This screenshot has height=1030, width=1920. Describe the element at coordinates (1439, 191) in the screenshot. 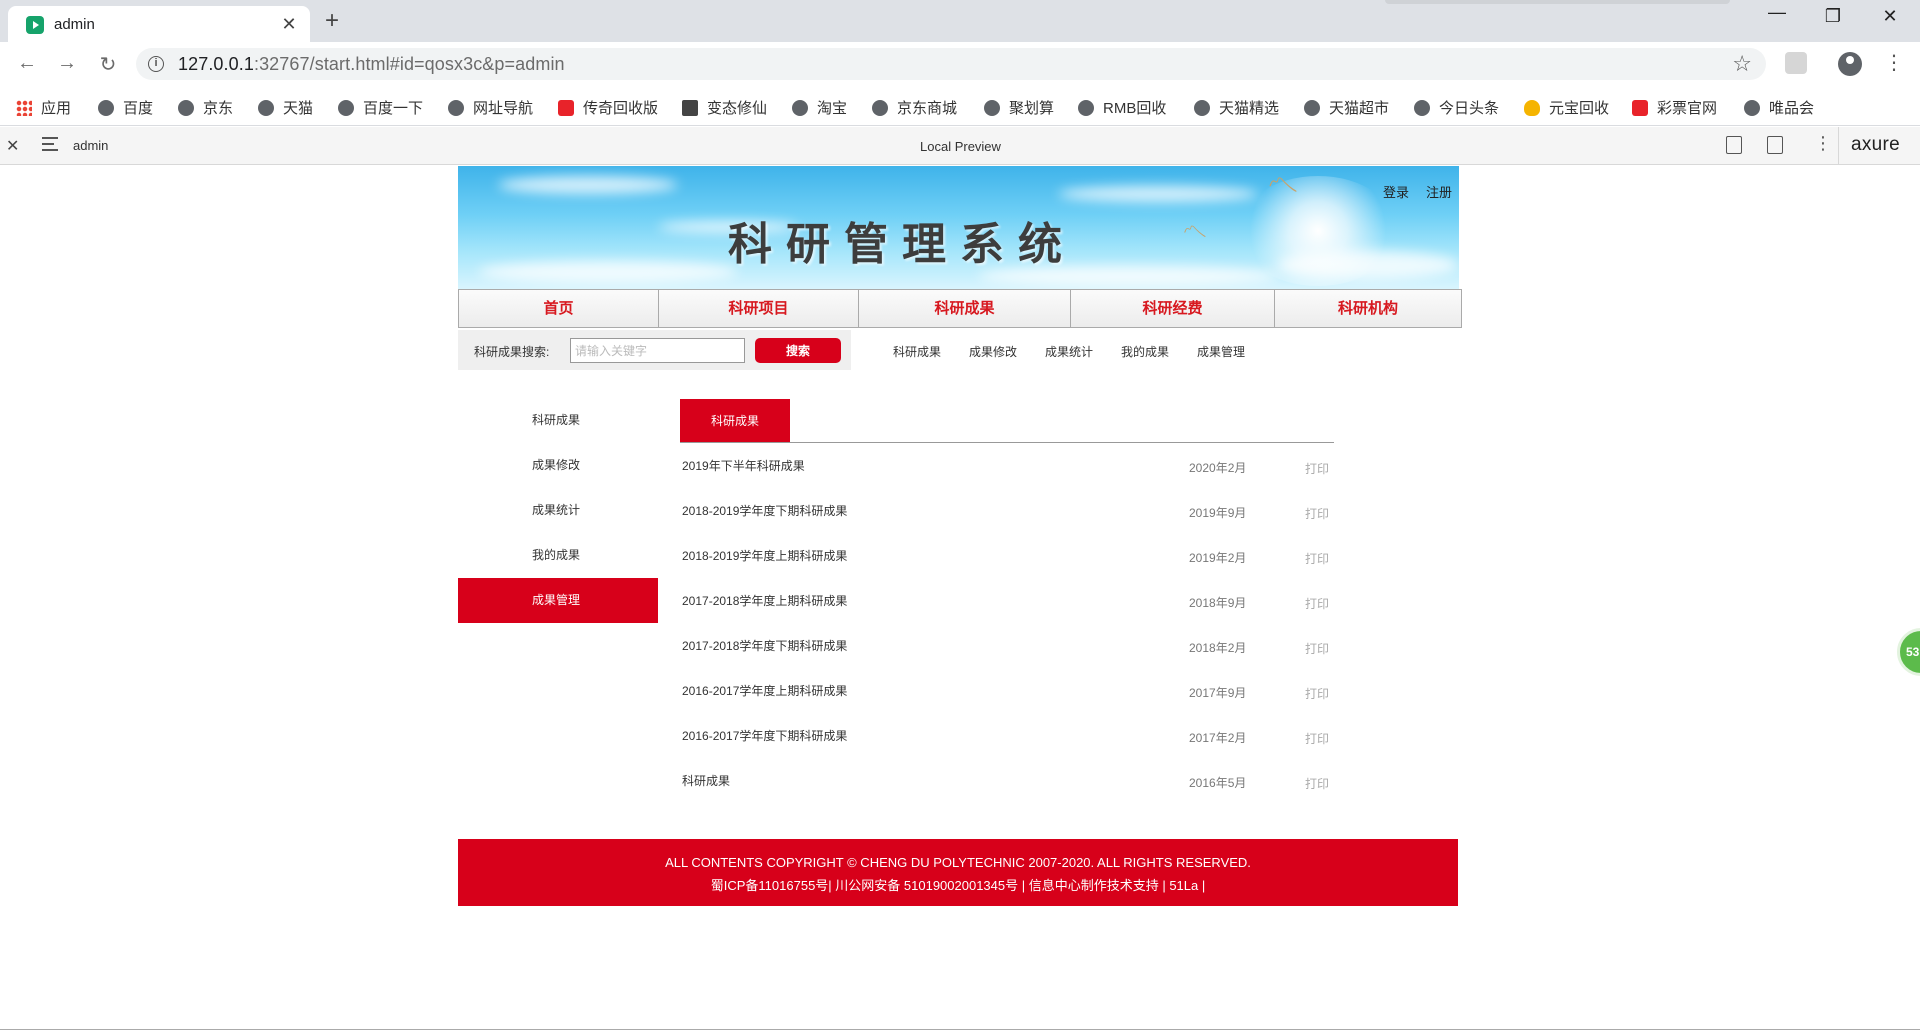

I see `register-link: 注册` at that location.